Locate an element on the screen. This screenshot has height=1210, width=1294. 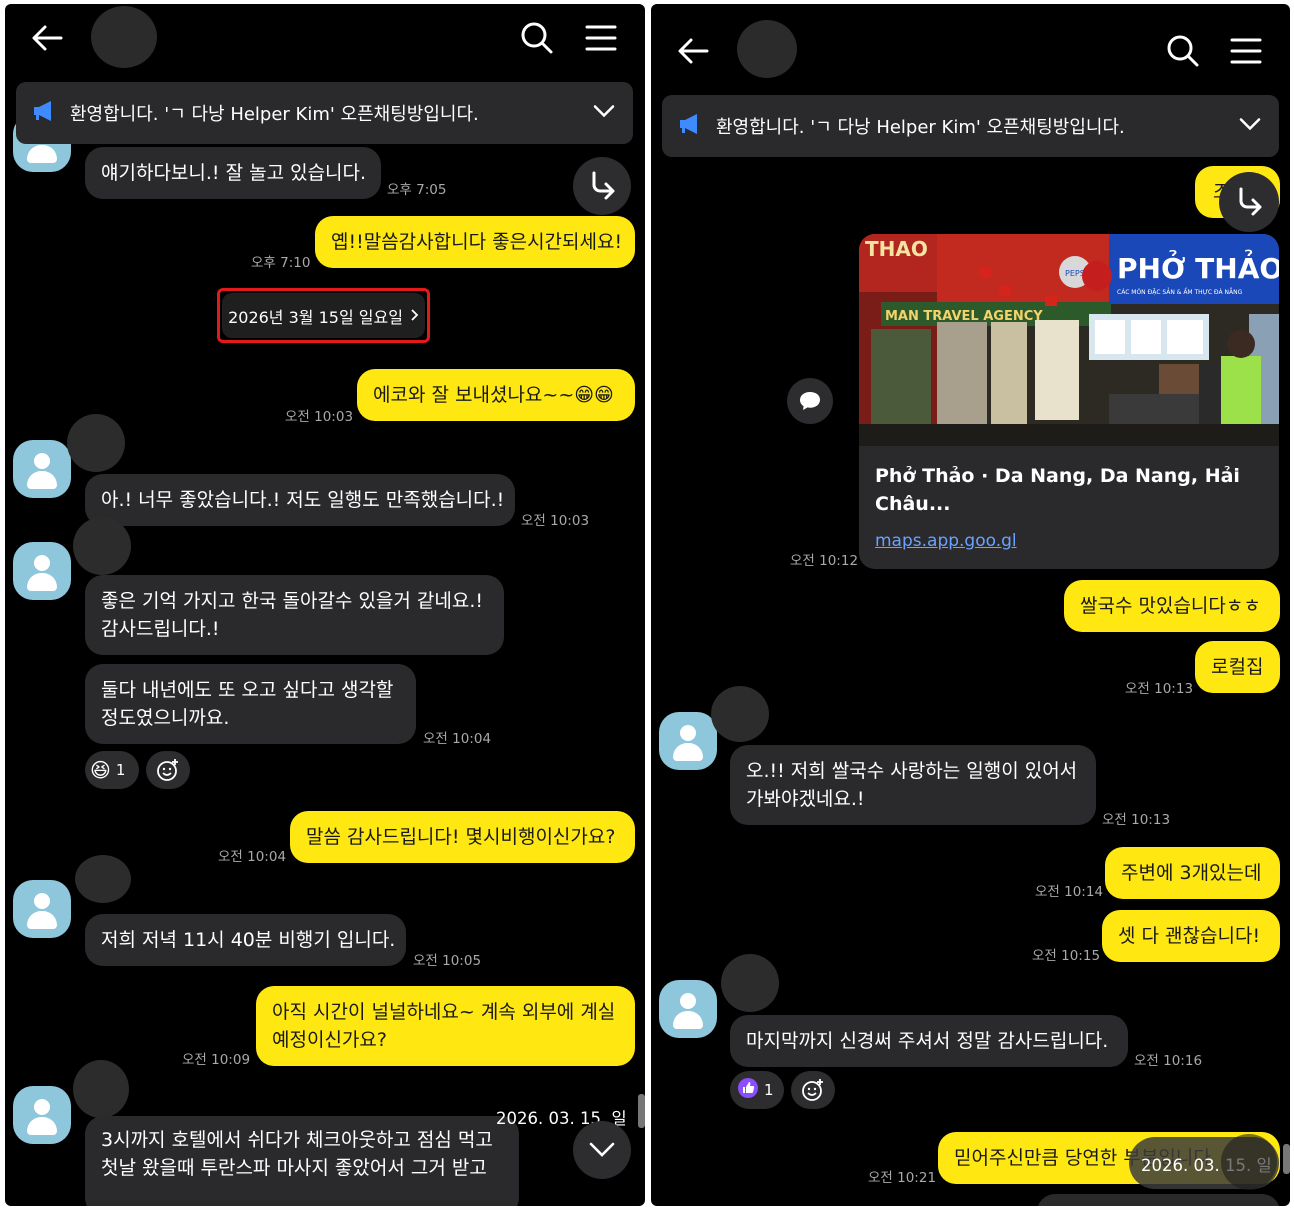
message-bubble-received: 마지막까지 신경써 주셔서 정말 감사드립니다. is located at coordinates (929, 1041).